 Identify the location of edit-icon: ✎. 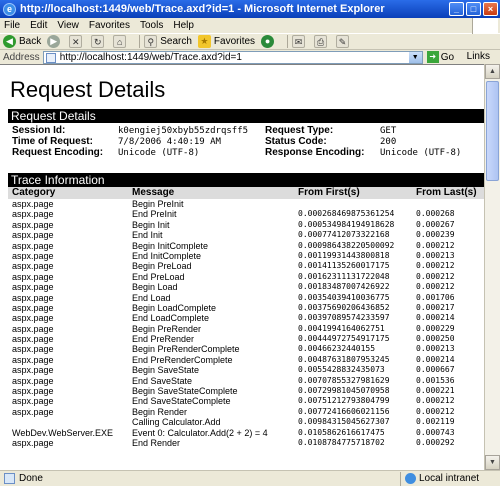
(343, 41).